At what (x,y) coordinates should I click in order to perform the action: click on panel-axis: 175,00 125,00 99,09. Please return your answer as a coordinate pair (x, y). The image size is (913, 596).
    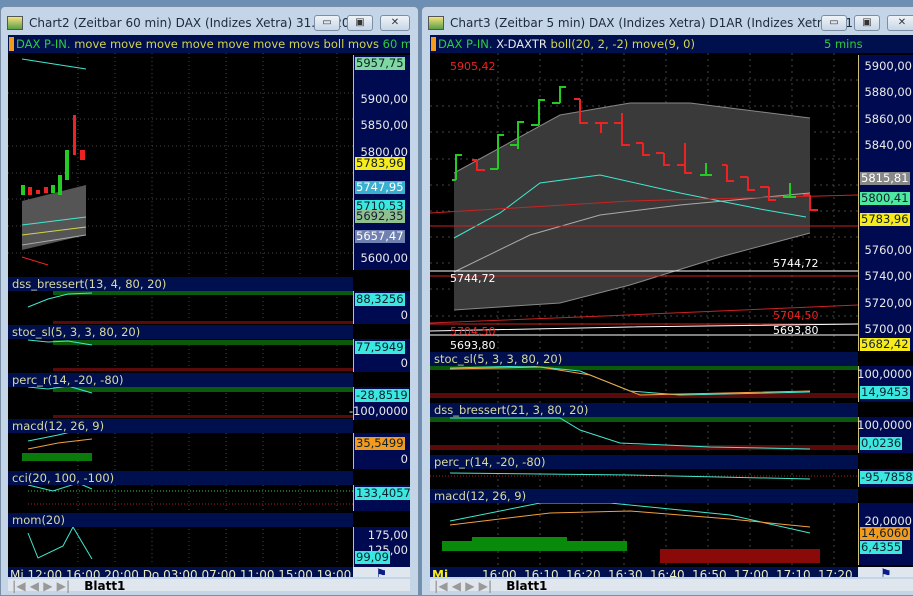
    Looking at the image, I should click on (381, 547).